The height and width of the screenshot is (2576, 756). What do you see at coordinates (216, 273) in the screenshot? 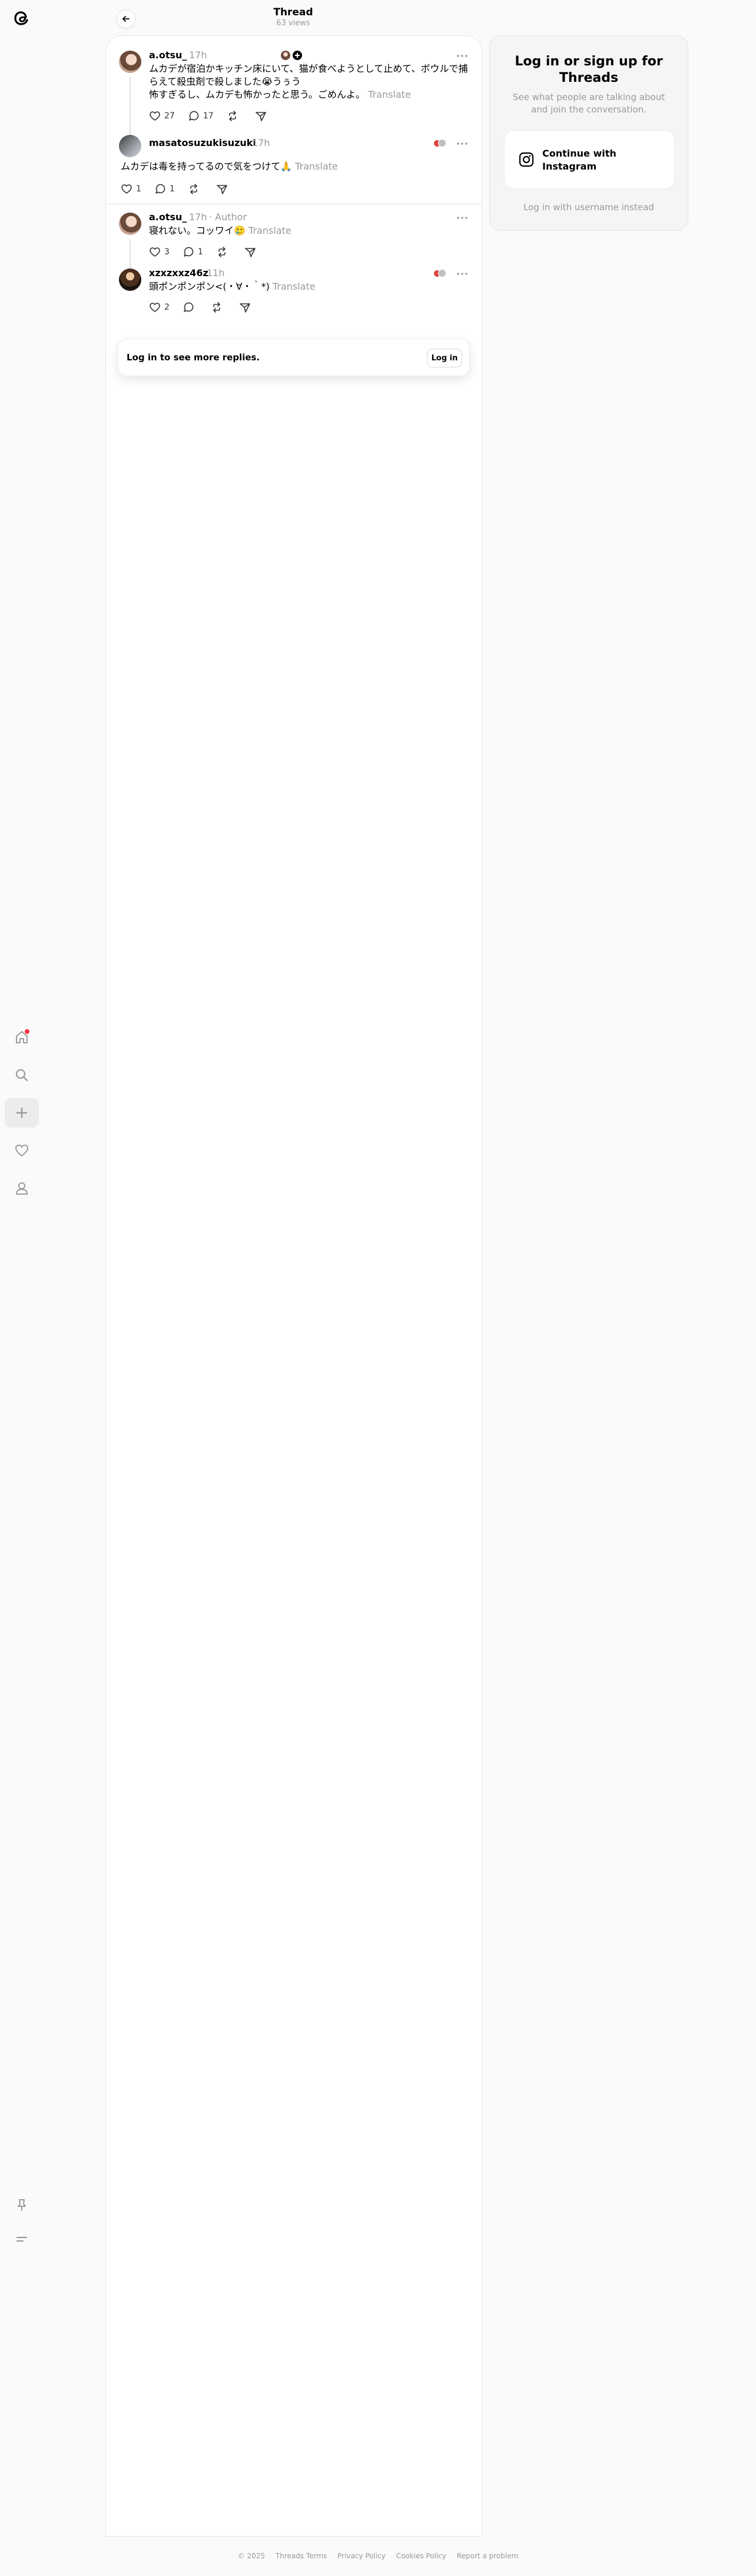
I see `timestamp: 11h` at bounding box center [216, 273].